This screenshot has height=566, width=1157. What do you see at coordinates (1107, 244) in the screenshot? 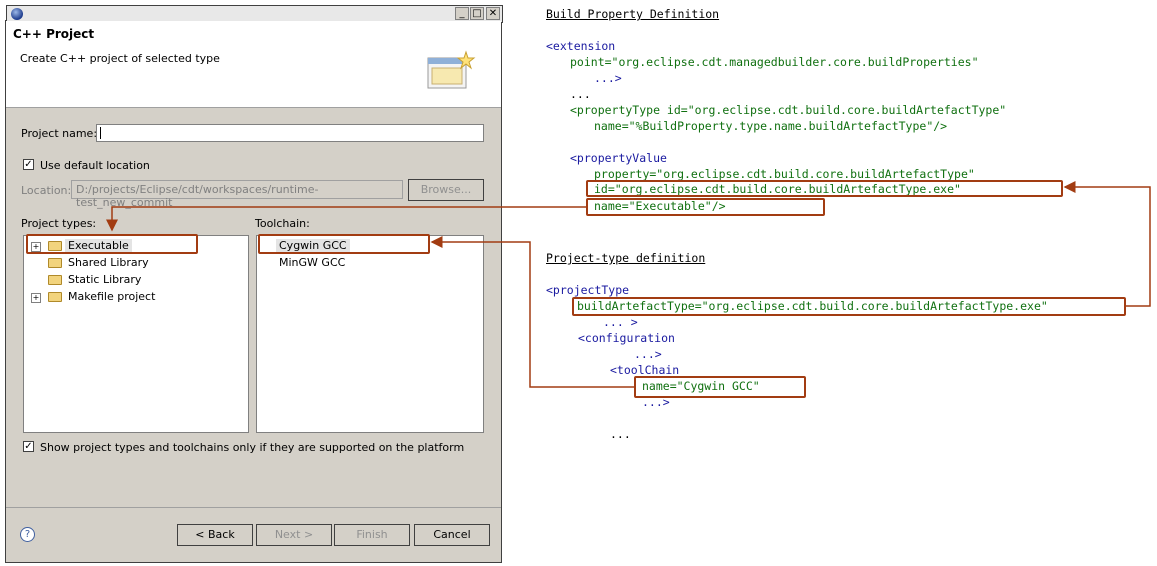
I see `arrow-artefact-to-id` at bounding box center [1107, 244].